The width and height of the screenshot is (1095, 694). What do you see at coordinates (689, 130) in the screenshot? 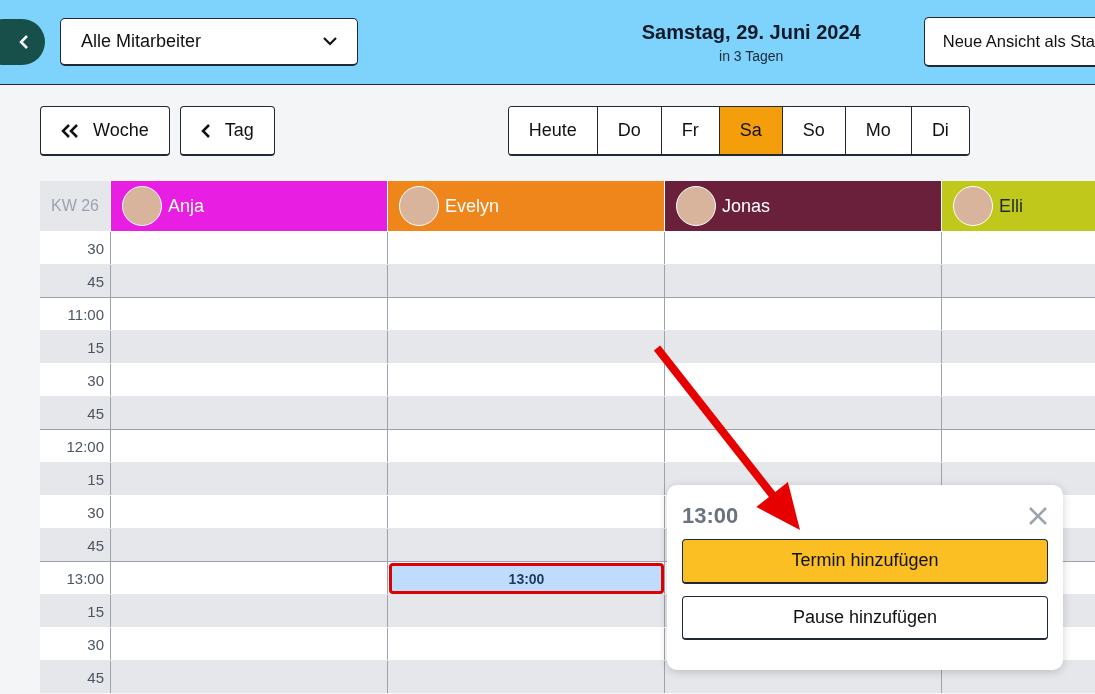
I see `day-tab: Fr` at bounding box center [689, 130].